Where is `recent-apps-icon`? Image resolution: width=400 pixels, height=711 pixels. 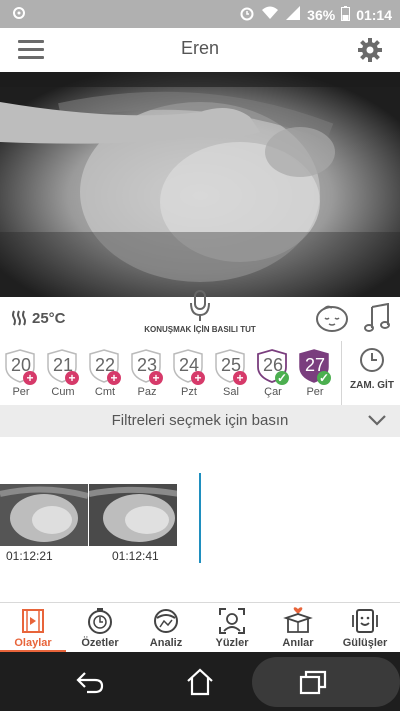
recent-apps-icon is located at coordinates (313, 682).